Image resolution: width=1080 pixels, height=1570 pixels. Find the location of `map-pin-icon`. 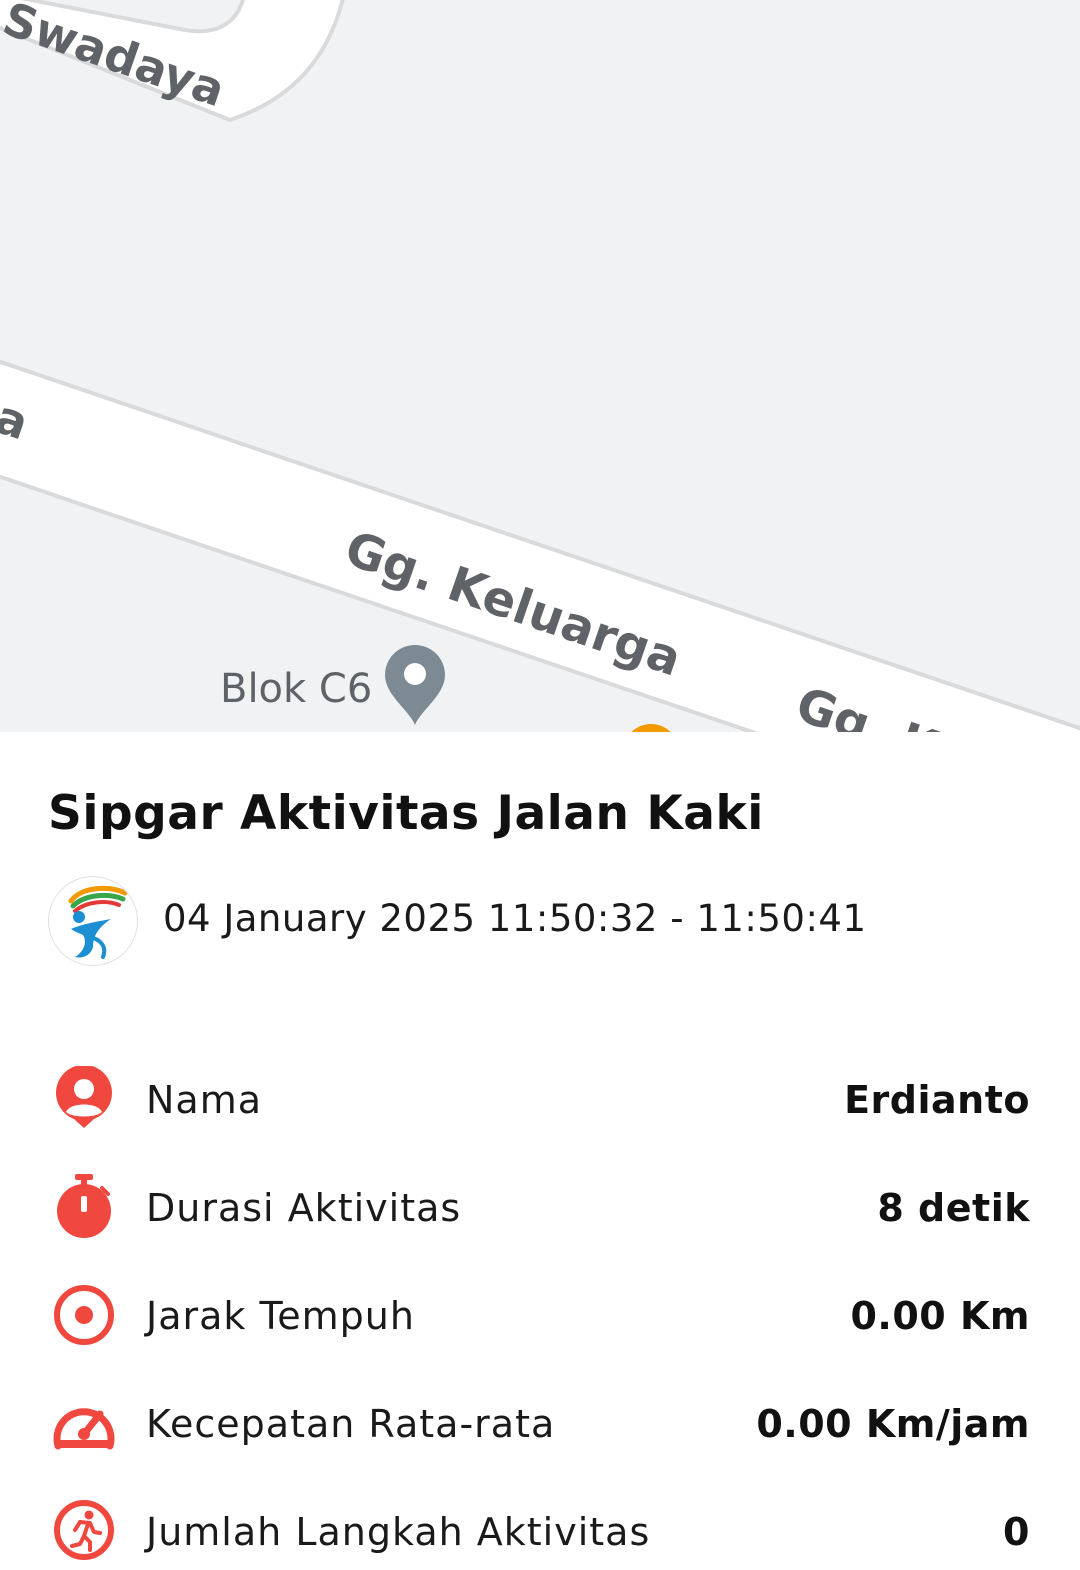

map-pin-icon is located at coordinates (415, 685).